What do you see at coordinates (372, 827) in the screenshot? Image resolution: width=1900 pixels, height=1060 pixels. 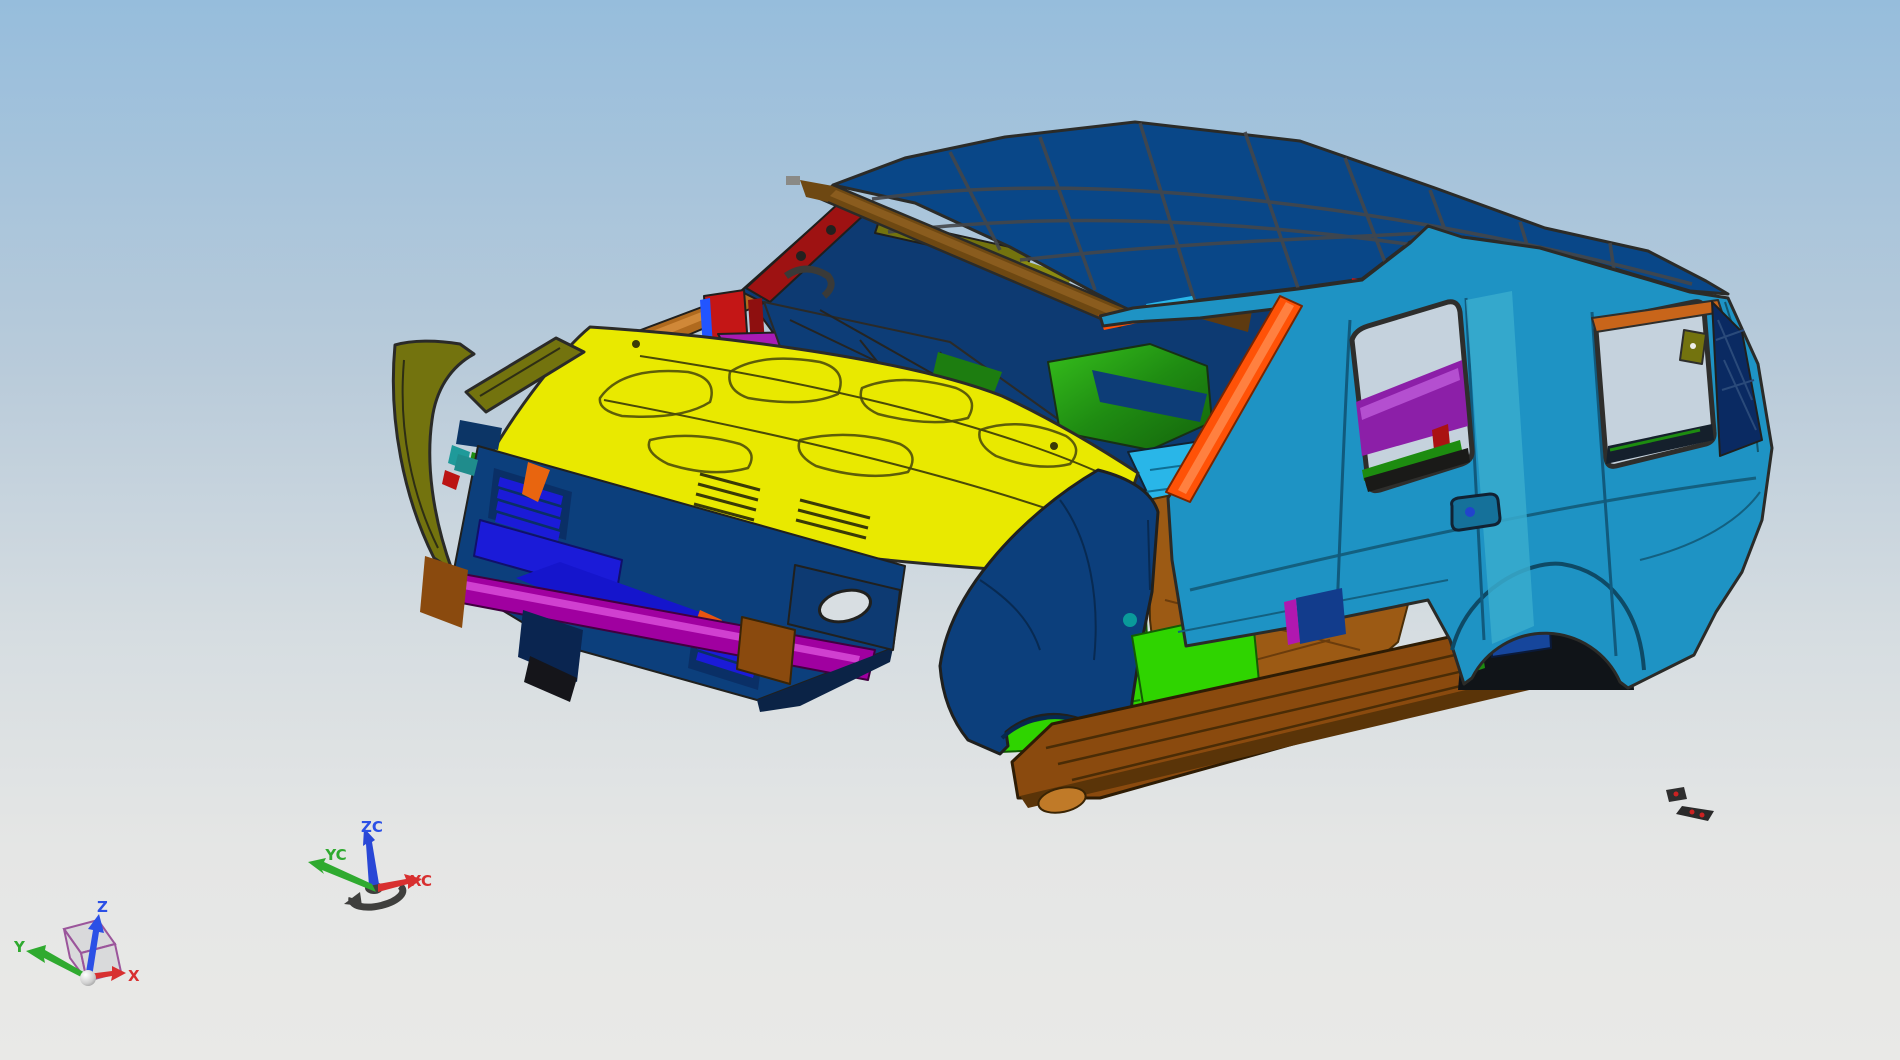 I see `wcs-z-label: ZC` at bounding box center [372, 827].